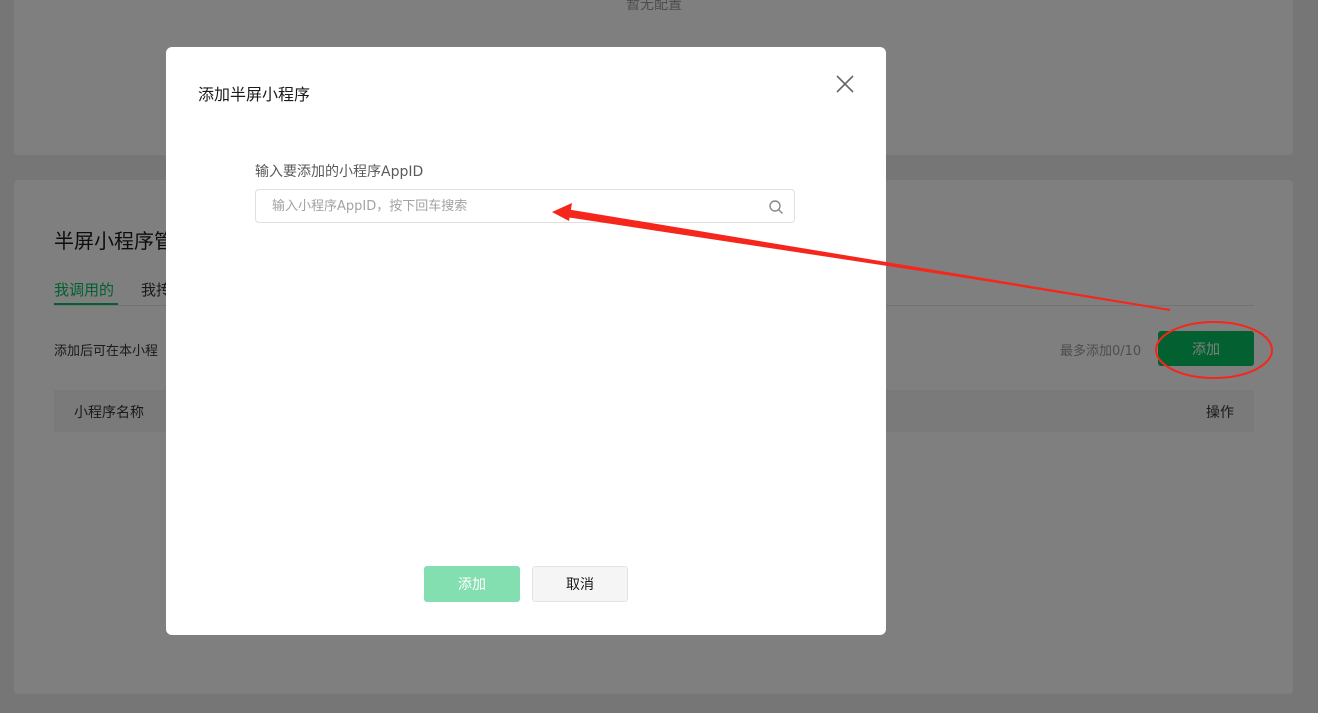 The width and height of the screenshot is (1318, 713). Describe the element at coordinates (339, 172) in the screenshot. I see `appid-field-label: 输入要添加的小程序AppID` at that location.